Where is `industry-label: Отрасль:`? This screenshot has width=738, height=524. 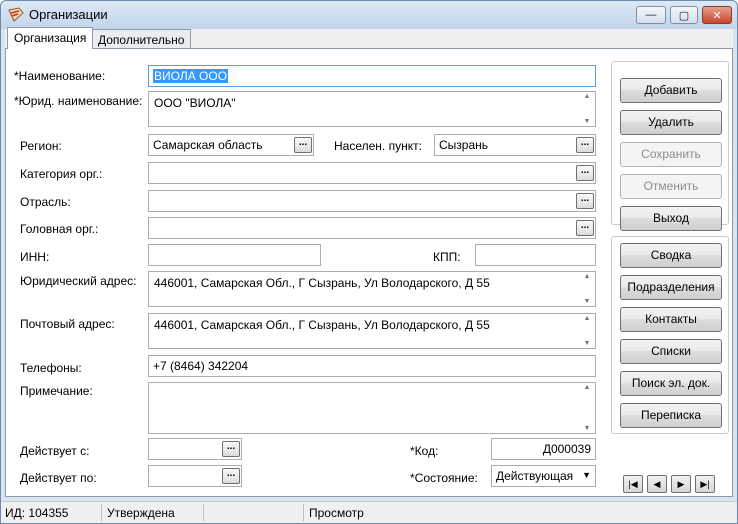 industry-label: Отрасль: is located at coordinates (45, 202).